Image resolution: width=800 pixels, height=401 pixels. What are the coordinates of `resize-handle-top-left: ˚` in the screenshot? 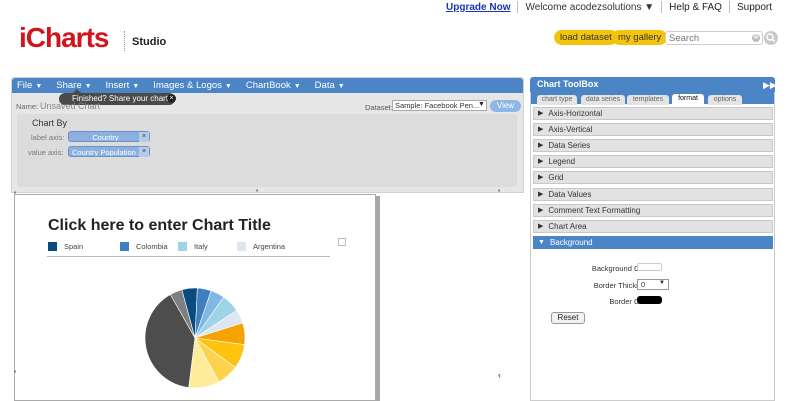 It's located at (15, 195).